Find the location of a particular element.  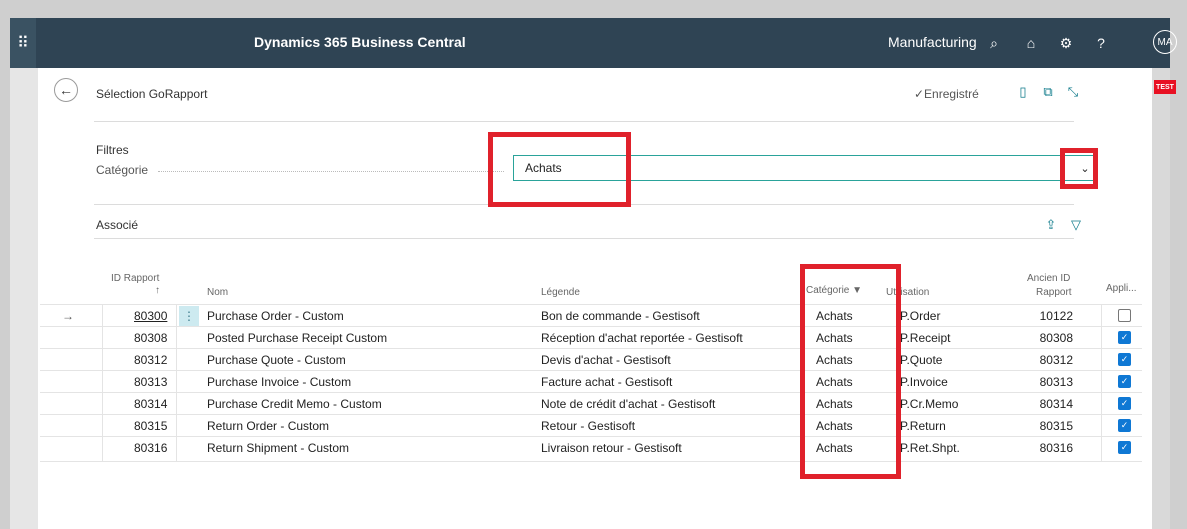

test-badge: TEST is located at coordinates (1165, 87).